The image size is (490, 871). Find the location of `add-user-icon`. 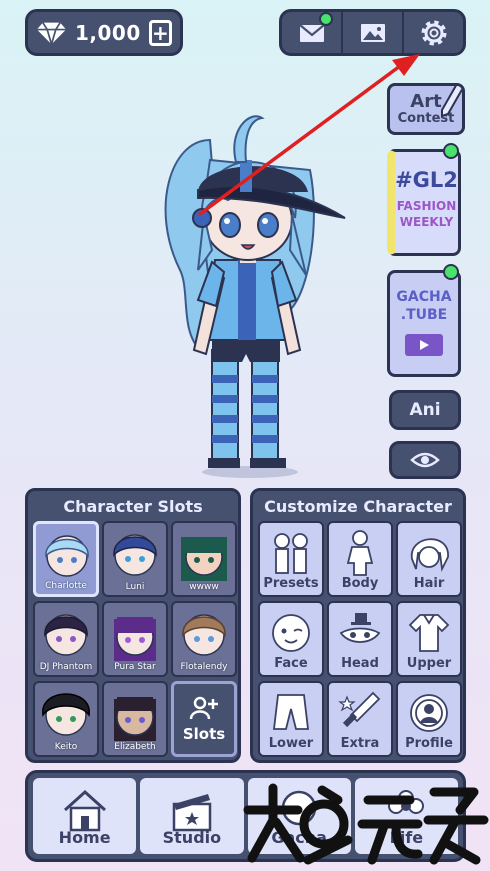

add-user-icon is located at coordinates (203, 708).